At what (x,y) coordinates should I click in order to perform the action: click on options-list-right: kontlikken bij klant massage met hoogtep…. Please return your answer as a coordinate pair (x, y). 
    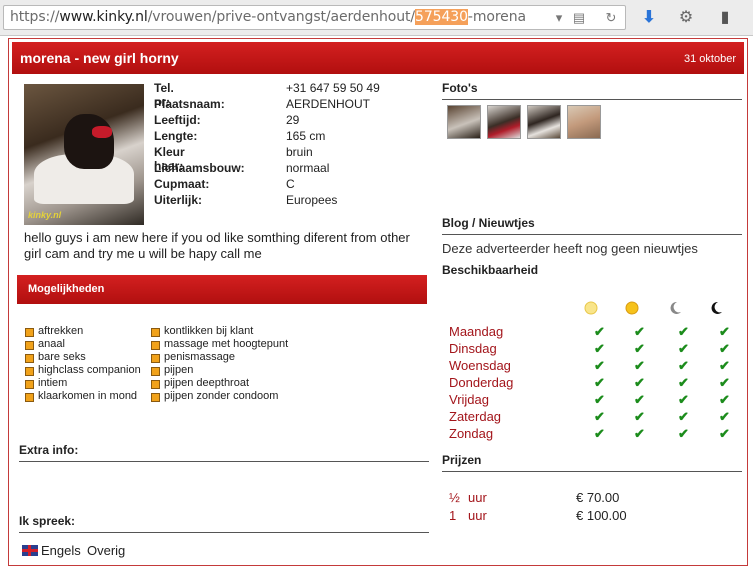
    Looking at the image, I should click on (219, 364).